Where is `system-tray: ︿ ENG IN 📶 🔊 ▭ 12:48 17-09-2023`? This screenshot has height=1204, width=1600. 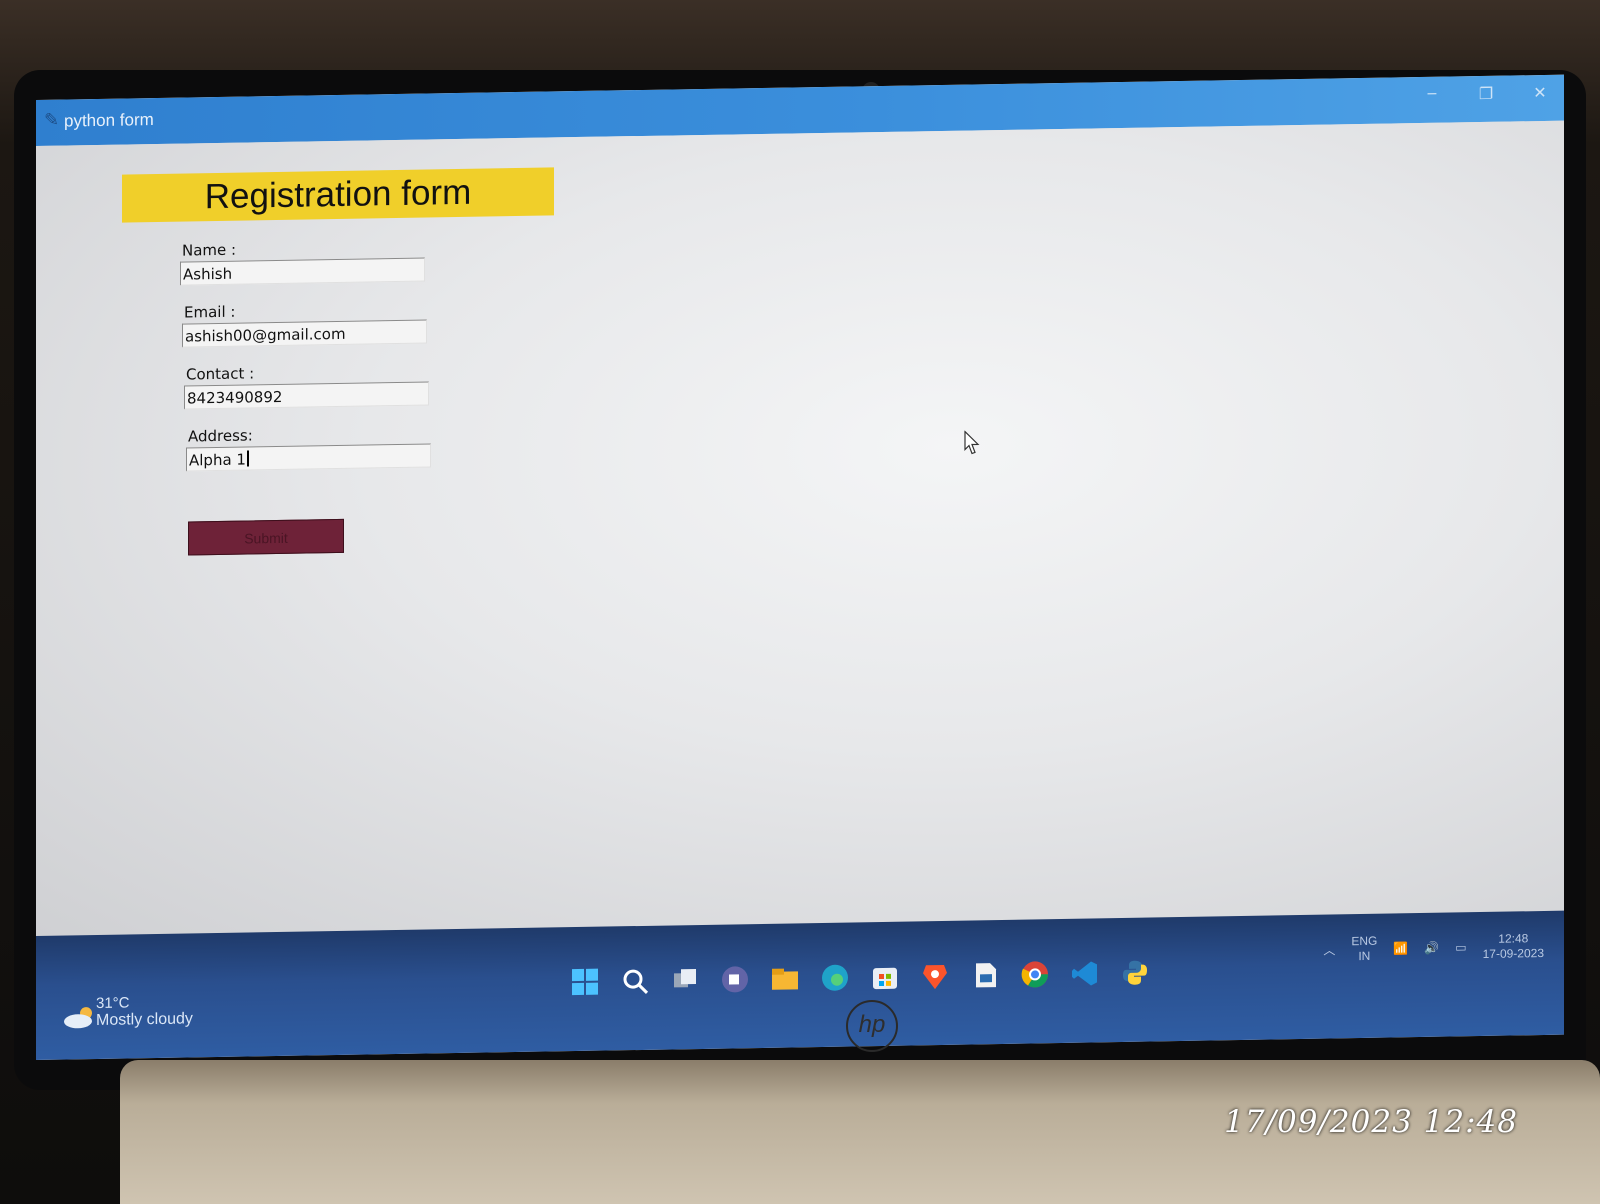
system-tray: ︿ ENG IN 📶 🔊 ▭ 12:48 17-09-2023 is located at coordinates (1433, 948).